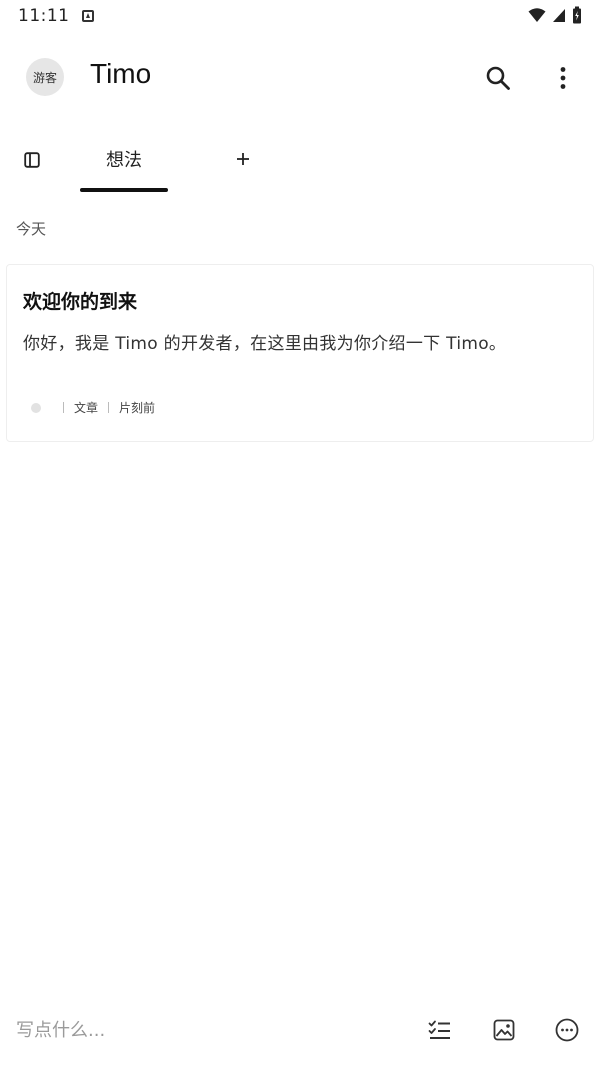  What do you see at coordinates (87, 16) in the screenshot?
I see `notification-app-icon` at bounding box center [87, 16].